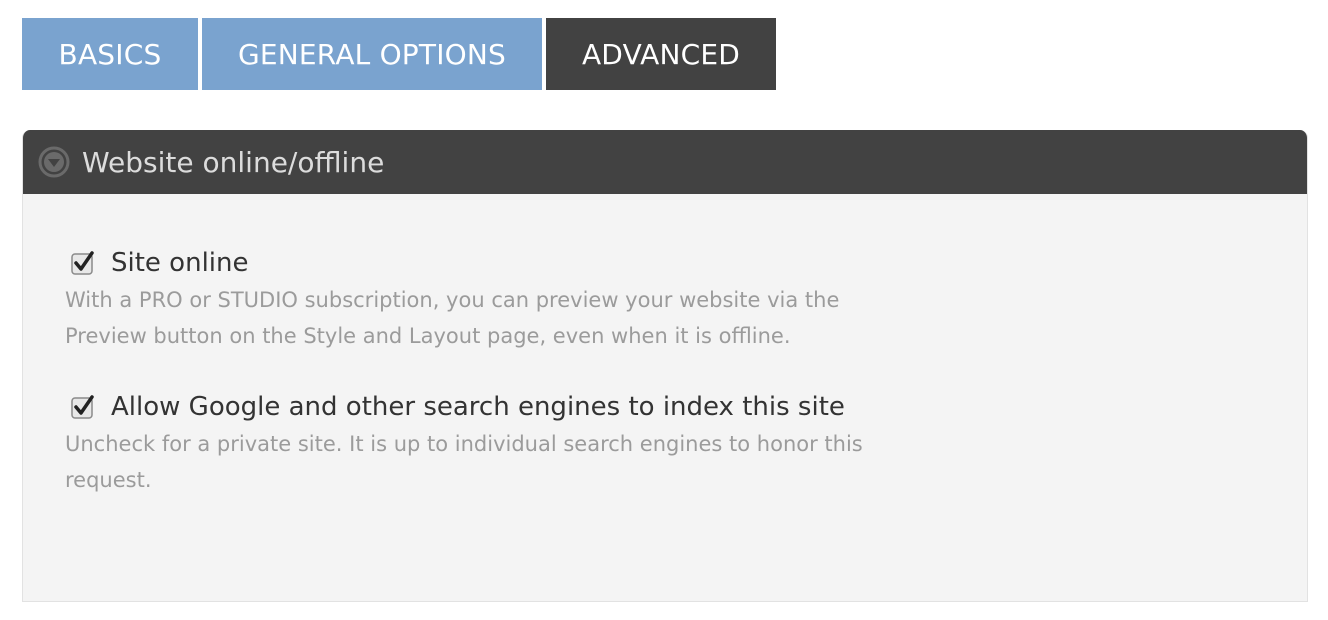 The image size is (1328, 620). What do you see at coordinates (233, 162) in the screenshot?
I see `panel-title: Website online/offline` at bounding box center [233, 162].